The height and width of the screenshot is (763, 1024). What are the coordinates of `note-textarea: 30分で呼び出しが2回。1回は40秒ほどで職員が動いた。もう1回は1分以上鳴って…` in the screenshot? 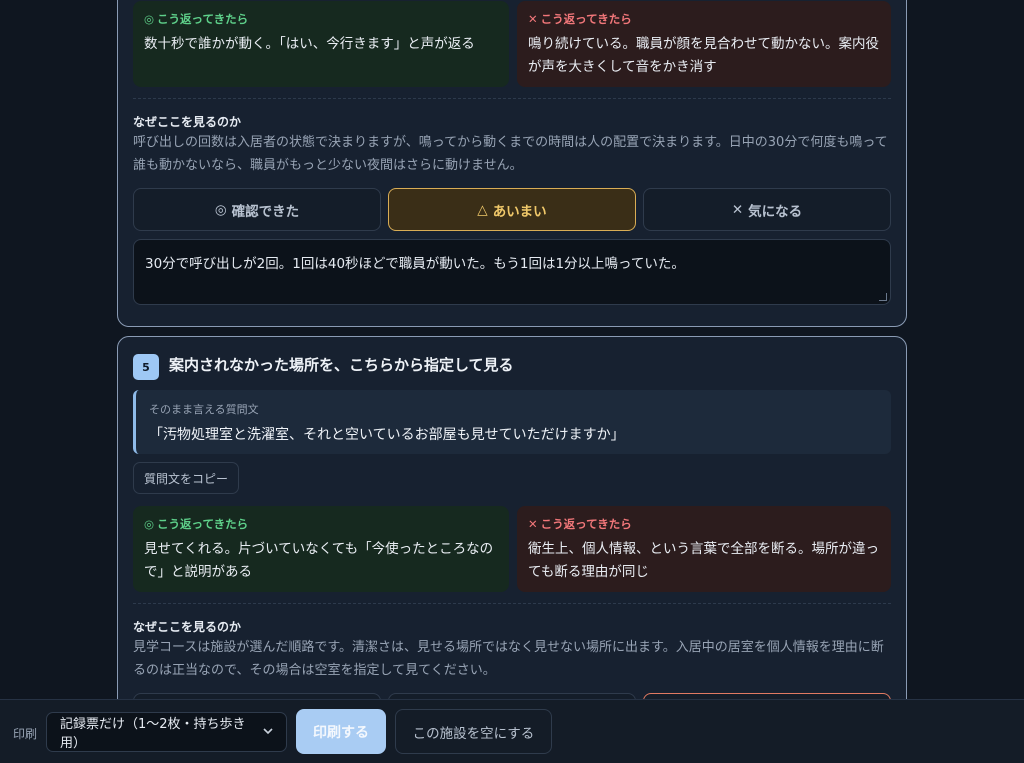 It's located at (512, 272).